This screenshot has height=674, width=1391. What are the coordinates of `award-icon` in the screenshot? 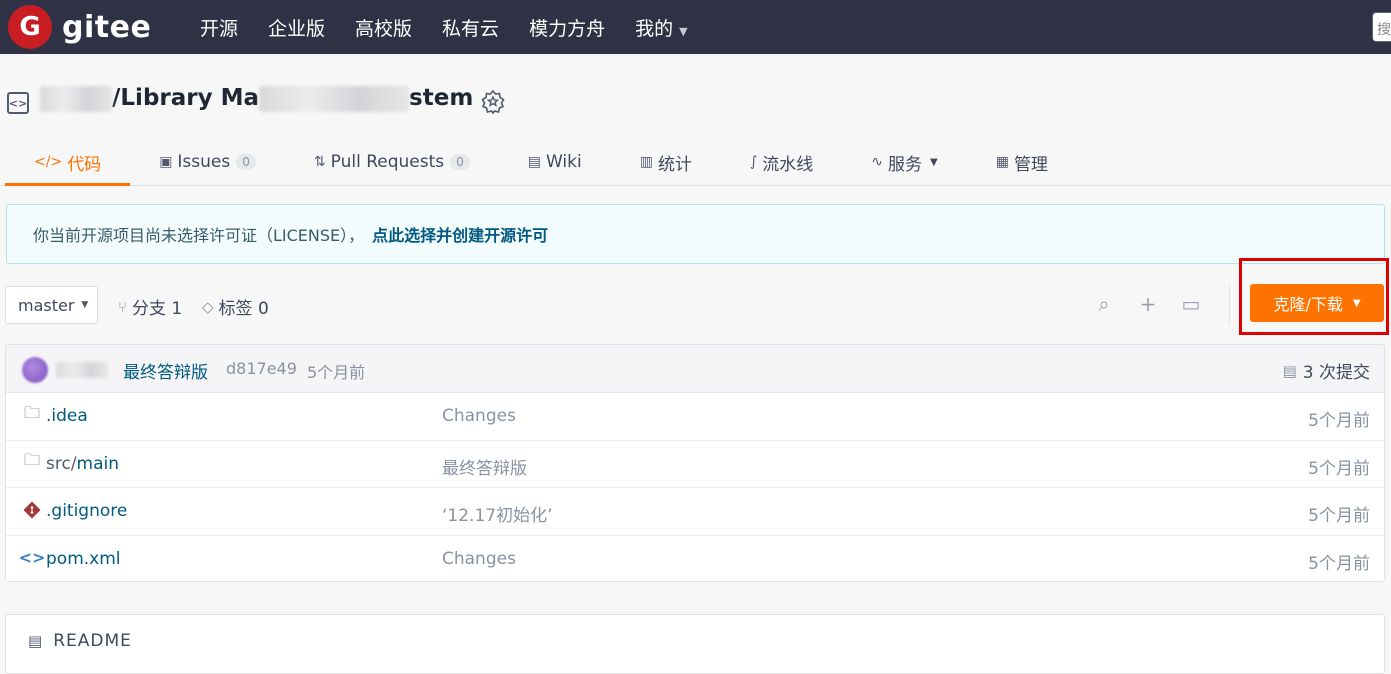 It's located at (493, 102).